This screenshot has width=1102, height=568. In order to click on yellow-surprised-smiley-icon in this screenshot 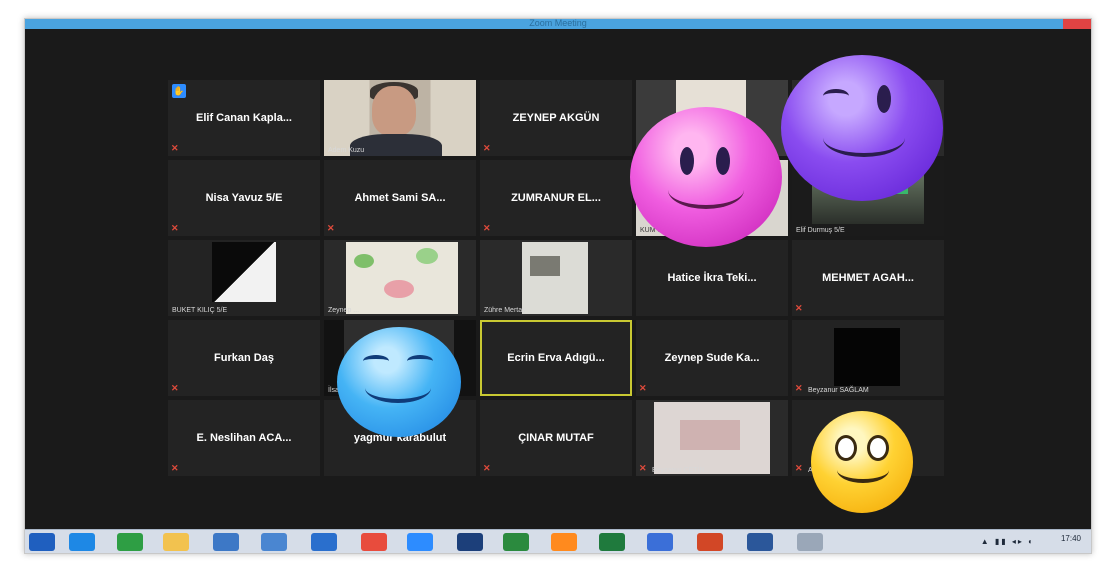, I will do `click(862, 462)`.